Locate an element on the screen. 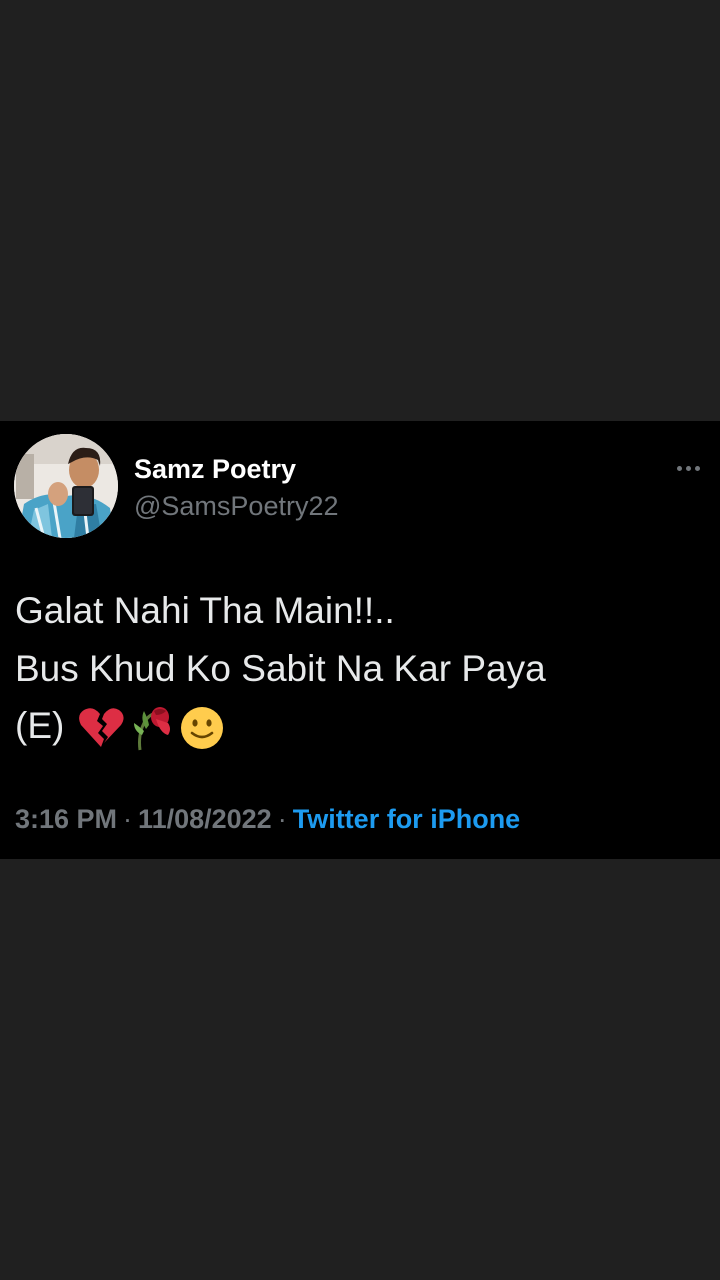  slightly-smiling-face-icon is located at coordinates (202, 728).